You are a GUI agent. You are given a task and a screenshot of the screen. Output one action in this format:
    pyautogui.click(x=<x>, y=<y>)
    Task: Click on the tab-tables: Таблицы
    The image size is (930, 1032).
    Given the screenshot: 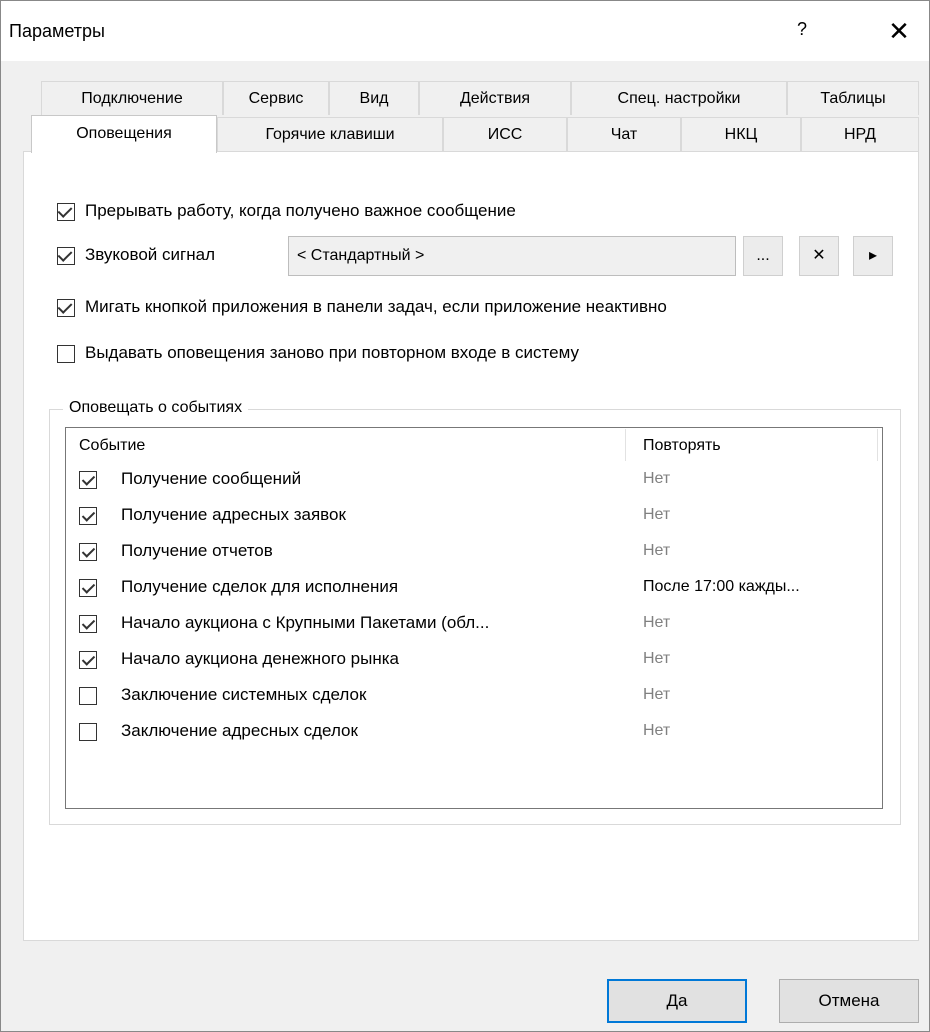 What is the action you would take?
    pyautogui.click(x=853, y=98)
    